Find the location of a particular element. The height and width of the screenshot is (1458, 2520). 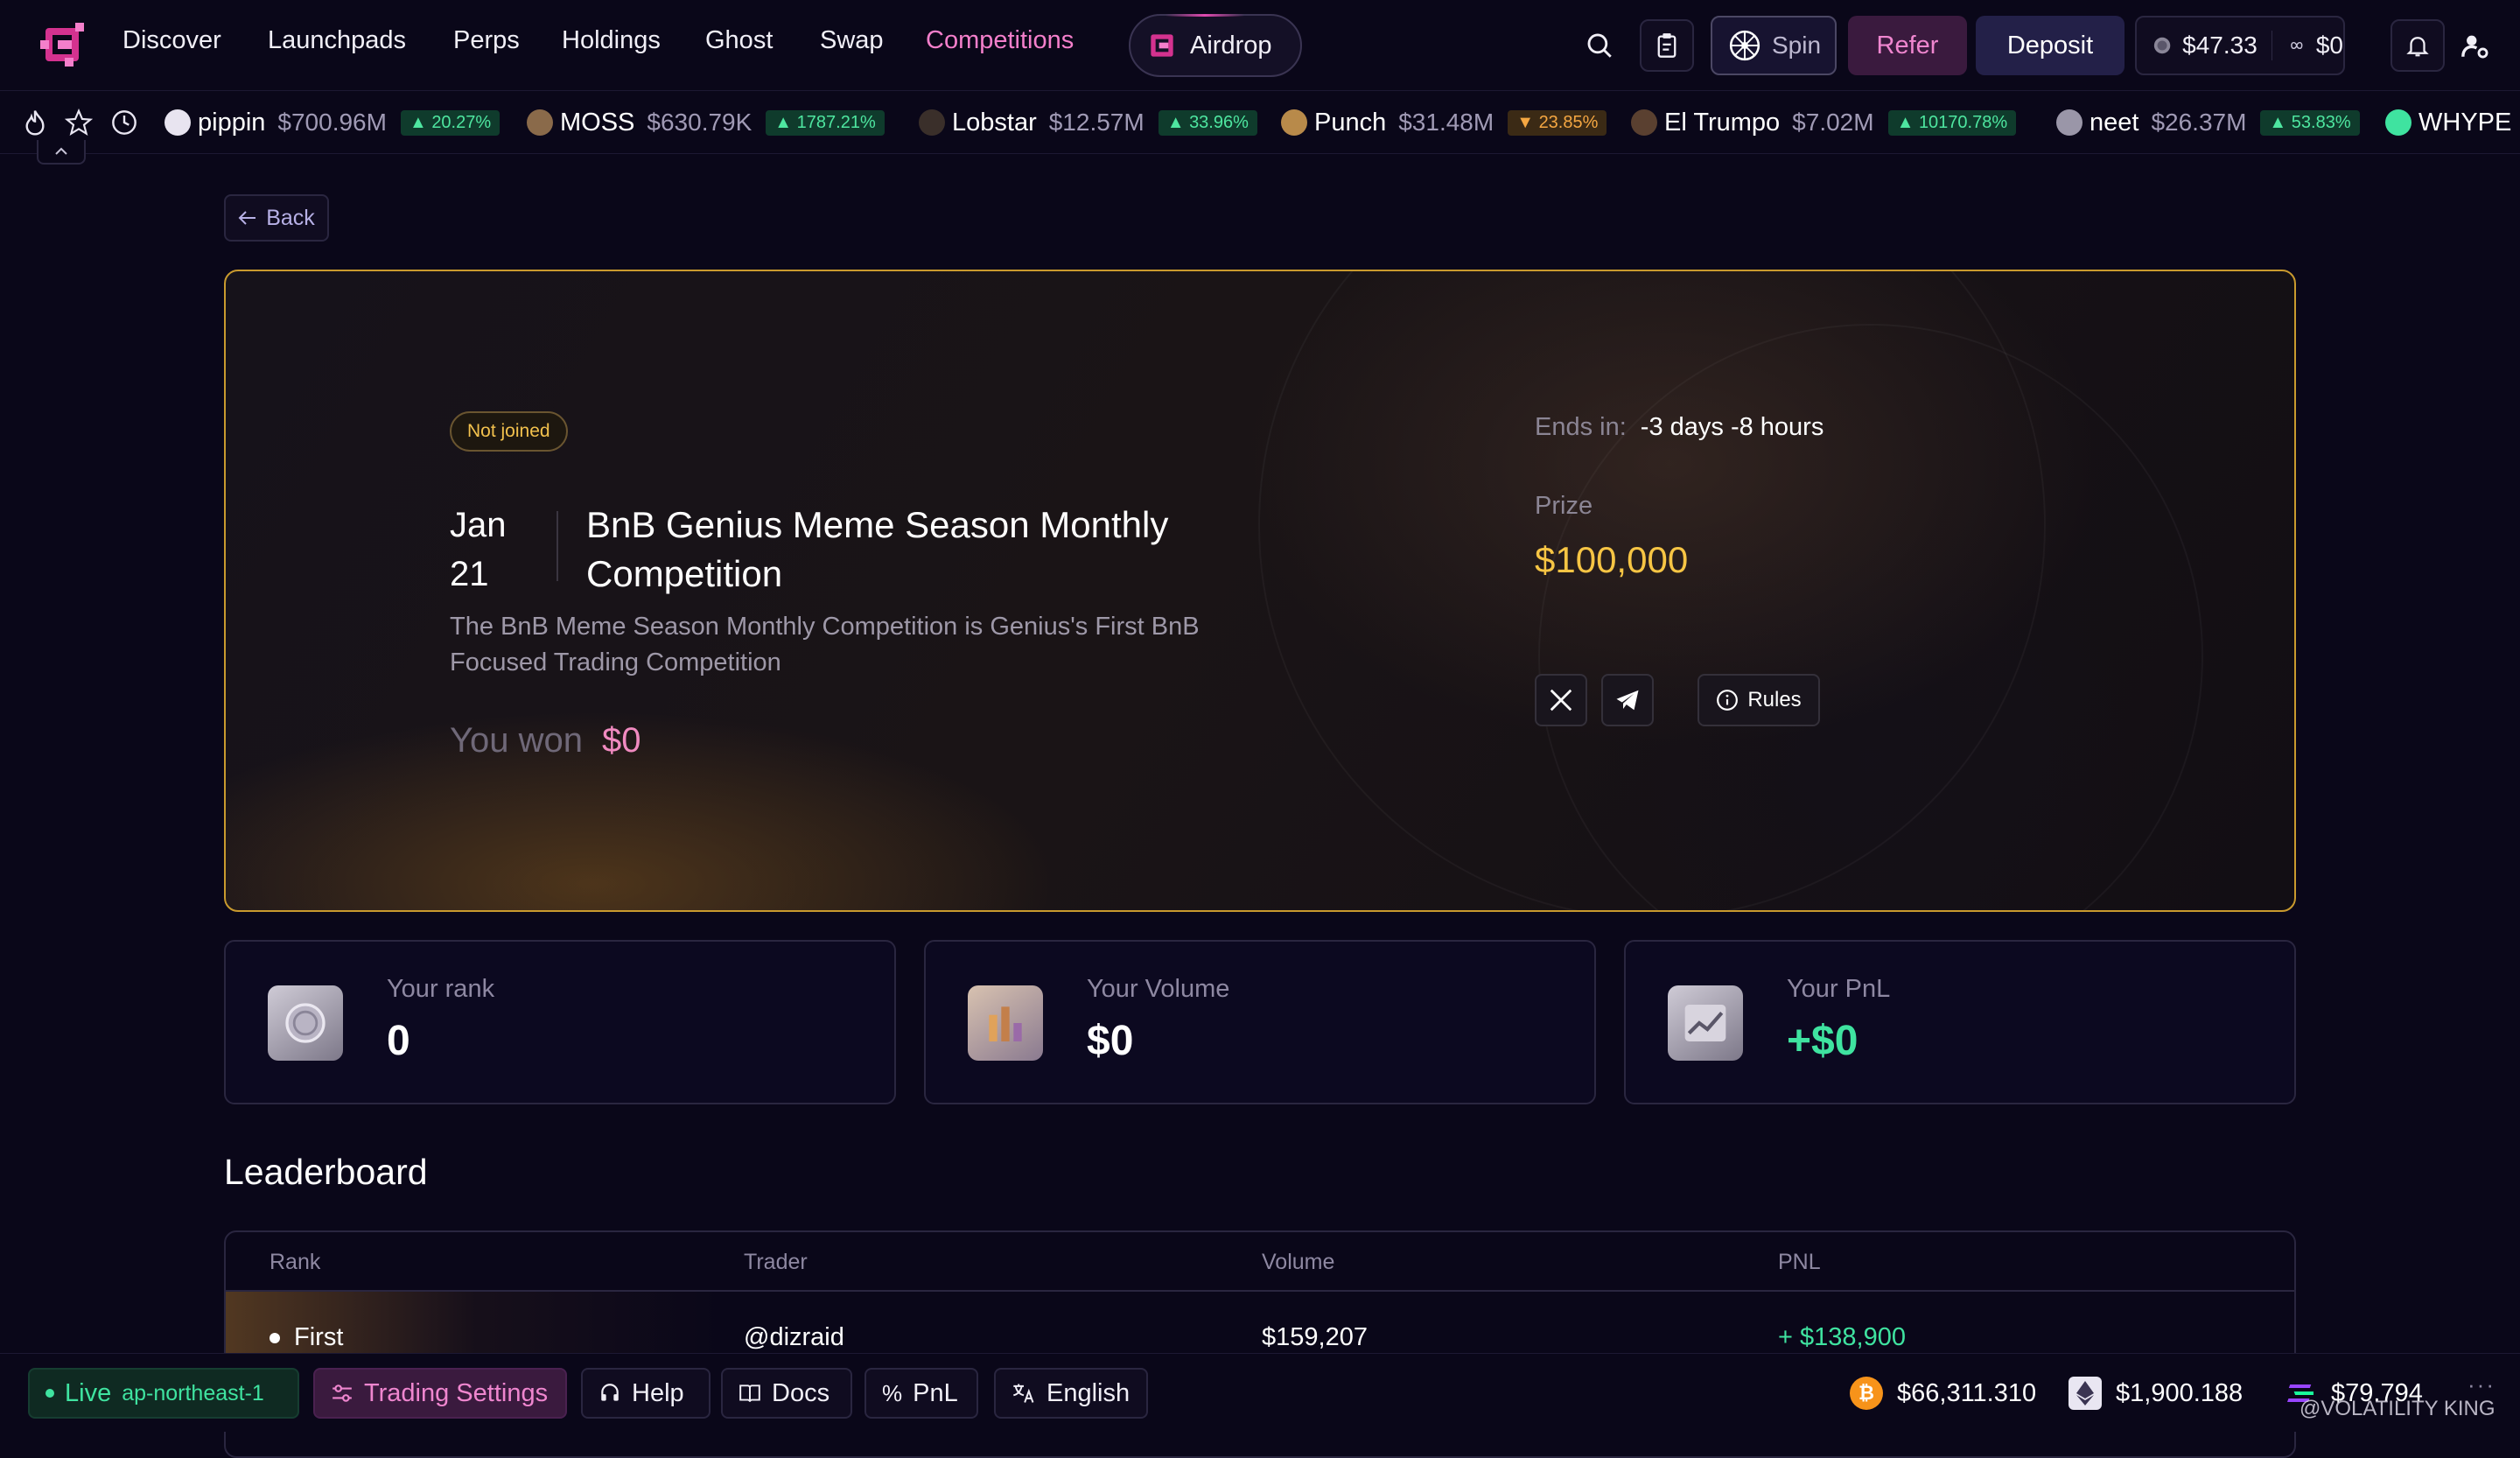

flame-icon is located at coordinates (35, 123).